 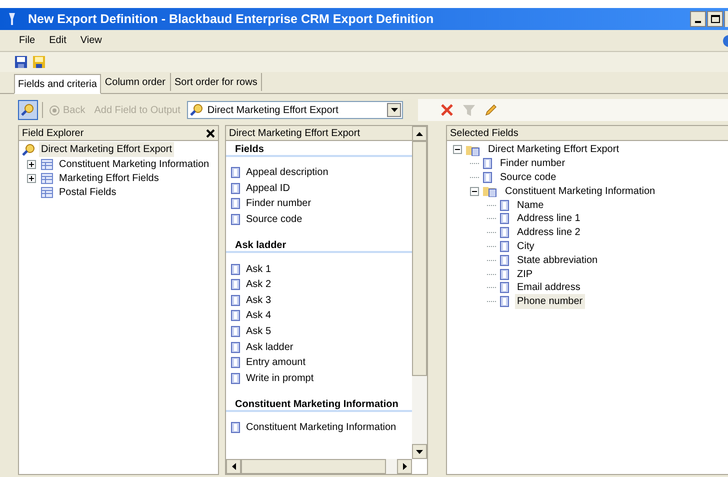 I want to click on close-icon, so click(x=210, y=133).